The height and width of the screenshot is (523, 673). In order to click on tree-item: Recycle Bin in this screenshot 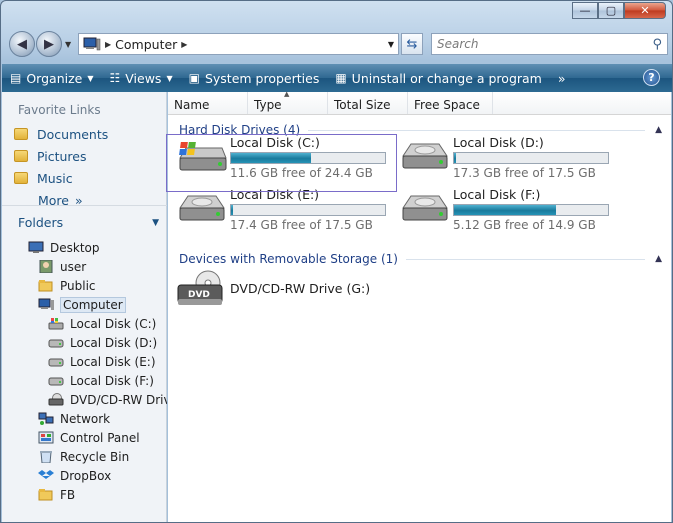, I will do `click(84, 456)`.